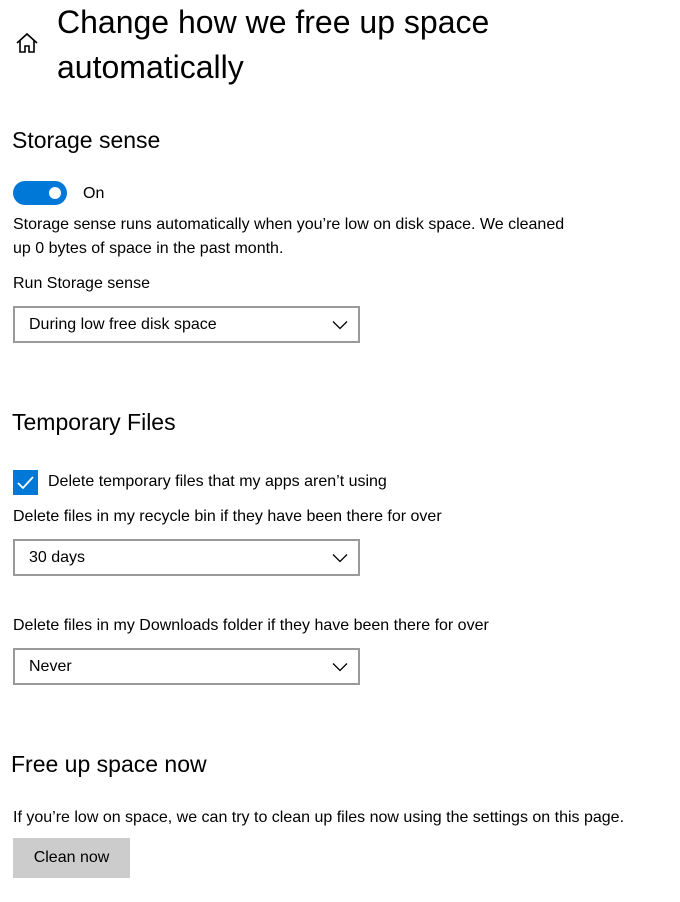 Image resolution: width=680 pixels, height=902 pixels. Describe the element at coordinates (81, 283) in the screenshot. I see `run-storage-sense-label: Run Storage sense` at that location.